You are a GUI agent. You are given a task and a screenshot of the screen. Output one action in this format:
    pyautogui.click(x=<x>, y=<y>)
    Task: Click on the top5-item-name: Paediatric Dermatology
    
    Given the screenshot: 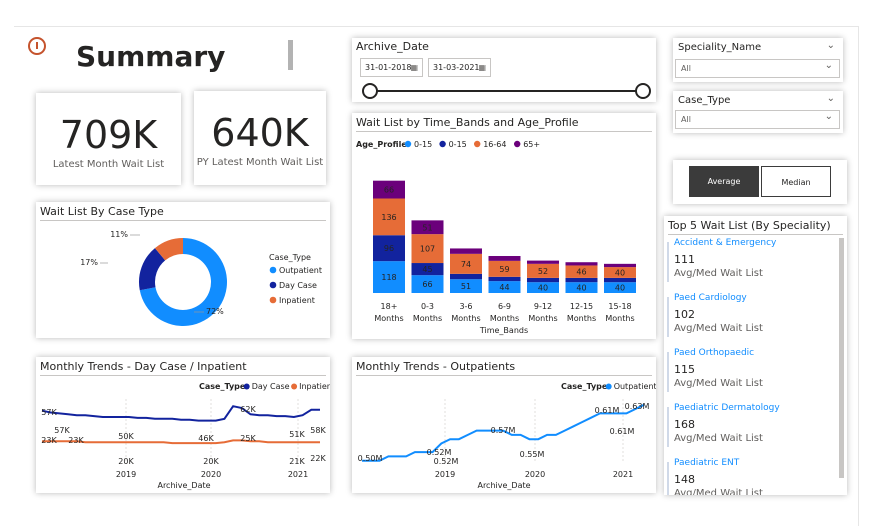 What is the action you would take?
    pyautogui.click(x=727, y=408)
    